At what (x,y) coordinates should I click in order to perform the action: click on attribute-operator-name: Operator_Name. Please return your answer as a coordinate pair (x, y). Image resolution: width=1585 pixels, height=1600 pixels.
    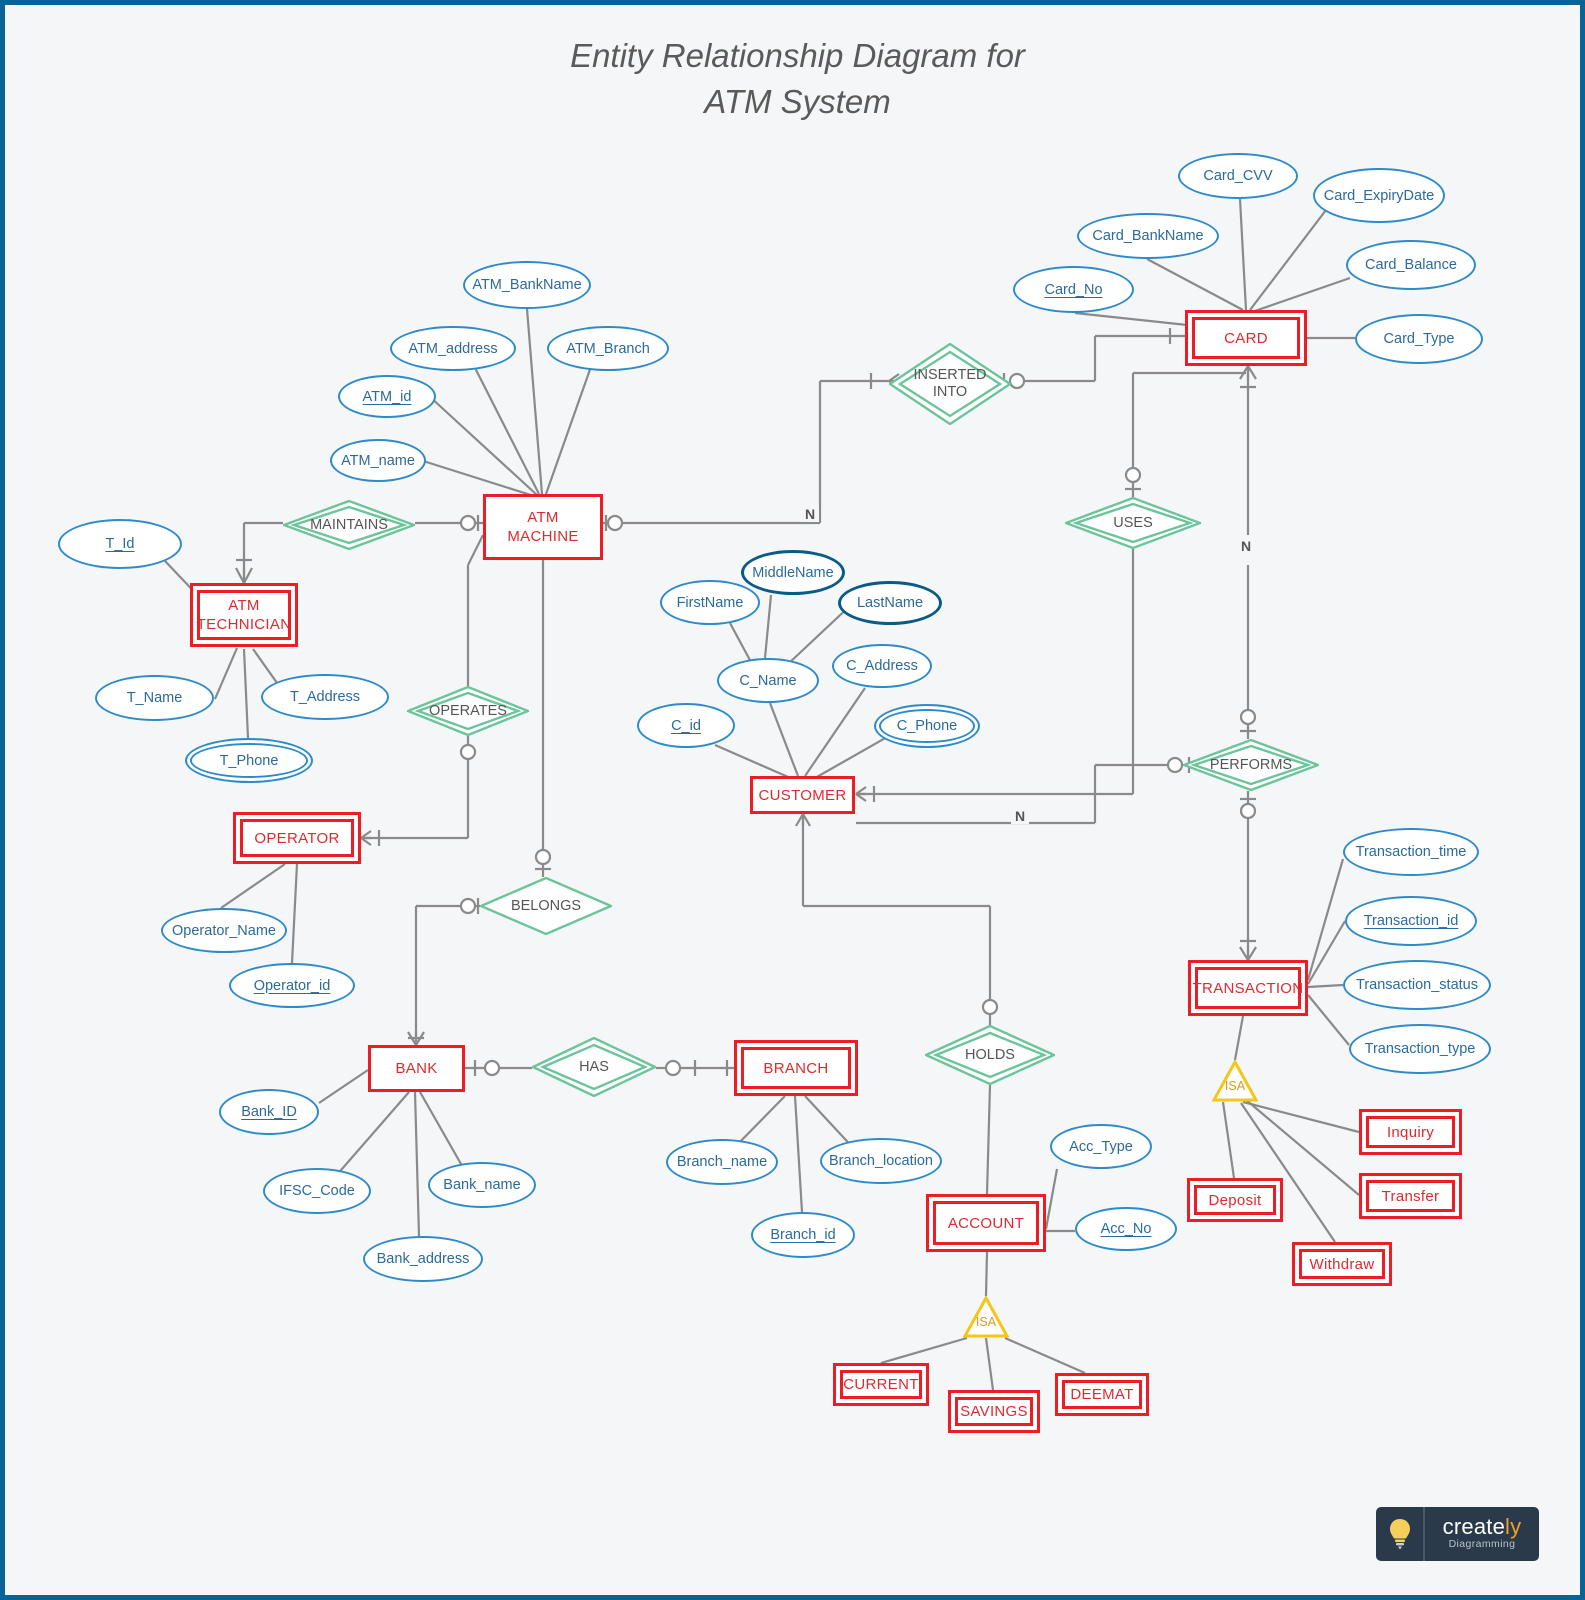
    Looking at the image, I should click on (224, 930).